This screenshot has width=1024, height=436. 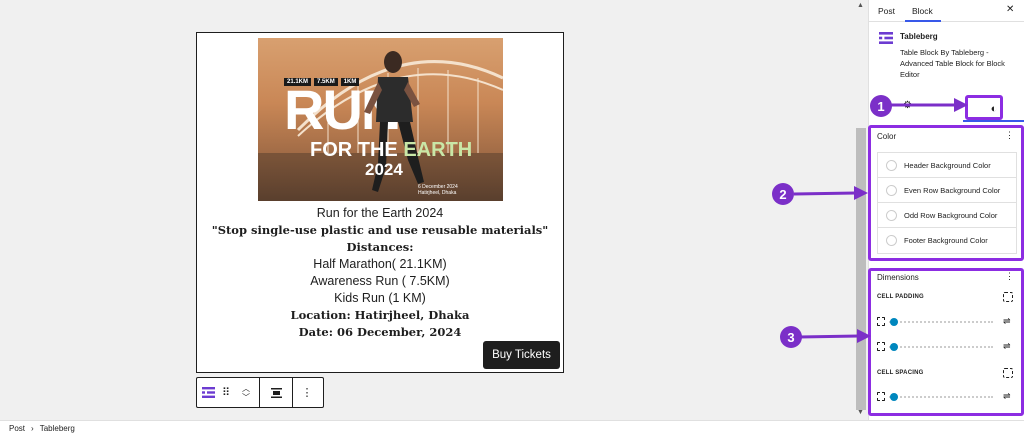 What do you see at coordinates (17, 428) in the screenshot?
I see `breadcrumb-post: Post` at bounding box center [17, 428].